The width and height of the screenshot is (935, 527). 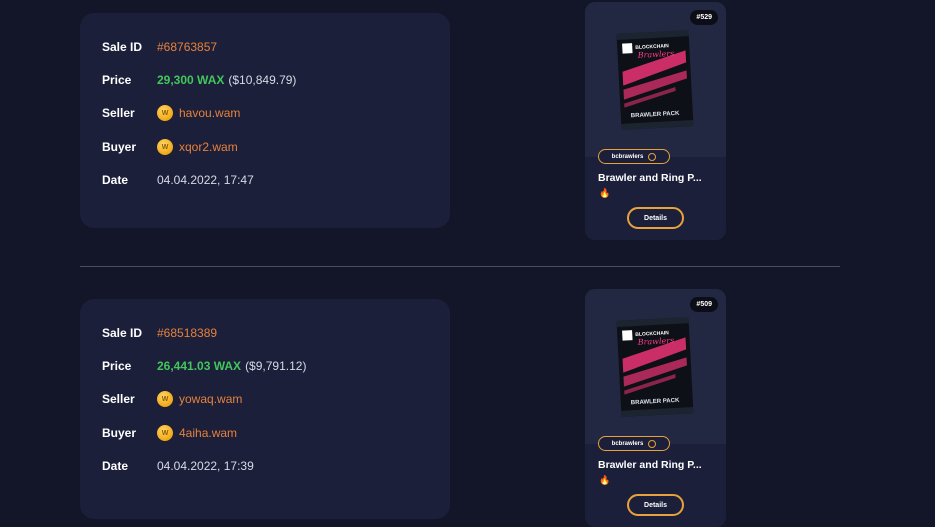 I want to click on price-row: Price 26,441.03 WAX ($9,791.12), so click(x=204, y=366).